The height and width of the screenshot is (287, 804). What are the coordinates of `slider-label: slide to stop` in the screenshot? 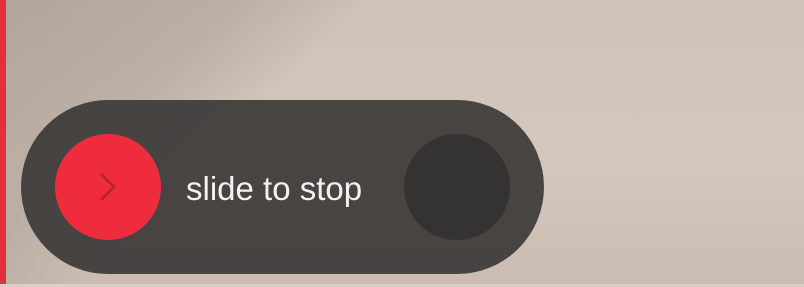 It's located at (274, 188).